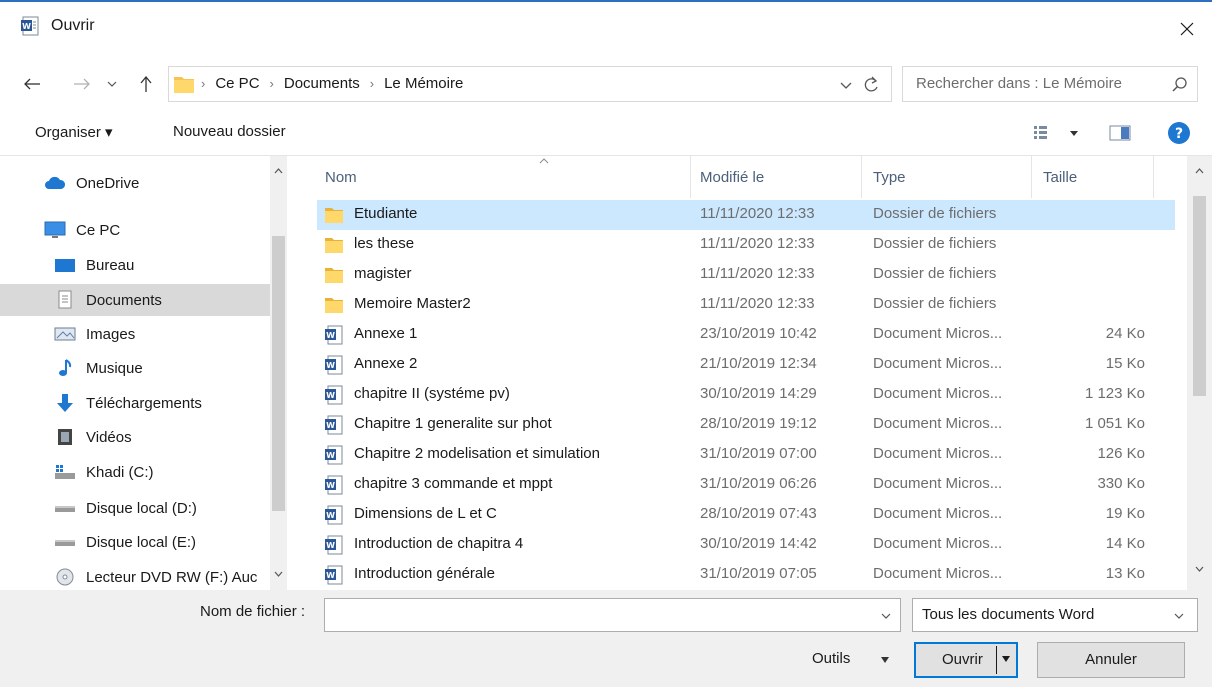 The width and height of the screenshot is (1212, 687). What do you see at coordinates (1038, 83) in the screenshot?
I see `search-input` at bounding box center [1038, 83].